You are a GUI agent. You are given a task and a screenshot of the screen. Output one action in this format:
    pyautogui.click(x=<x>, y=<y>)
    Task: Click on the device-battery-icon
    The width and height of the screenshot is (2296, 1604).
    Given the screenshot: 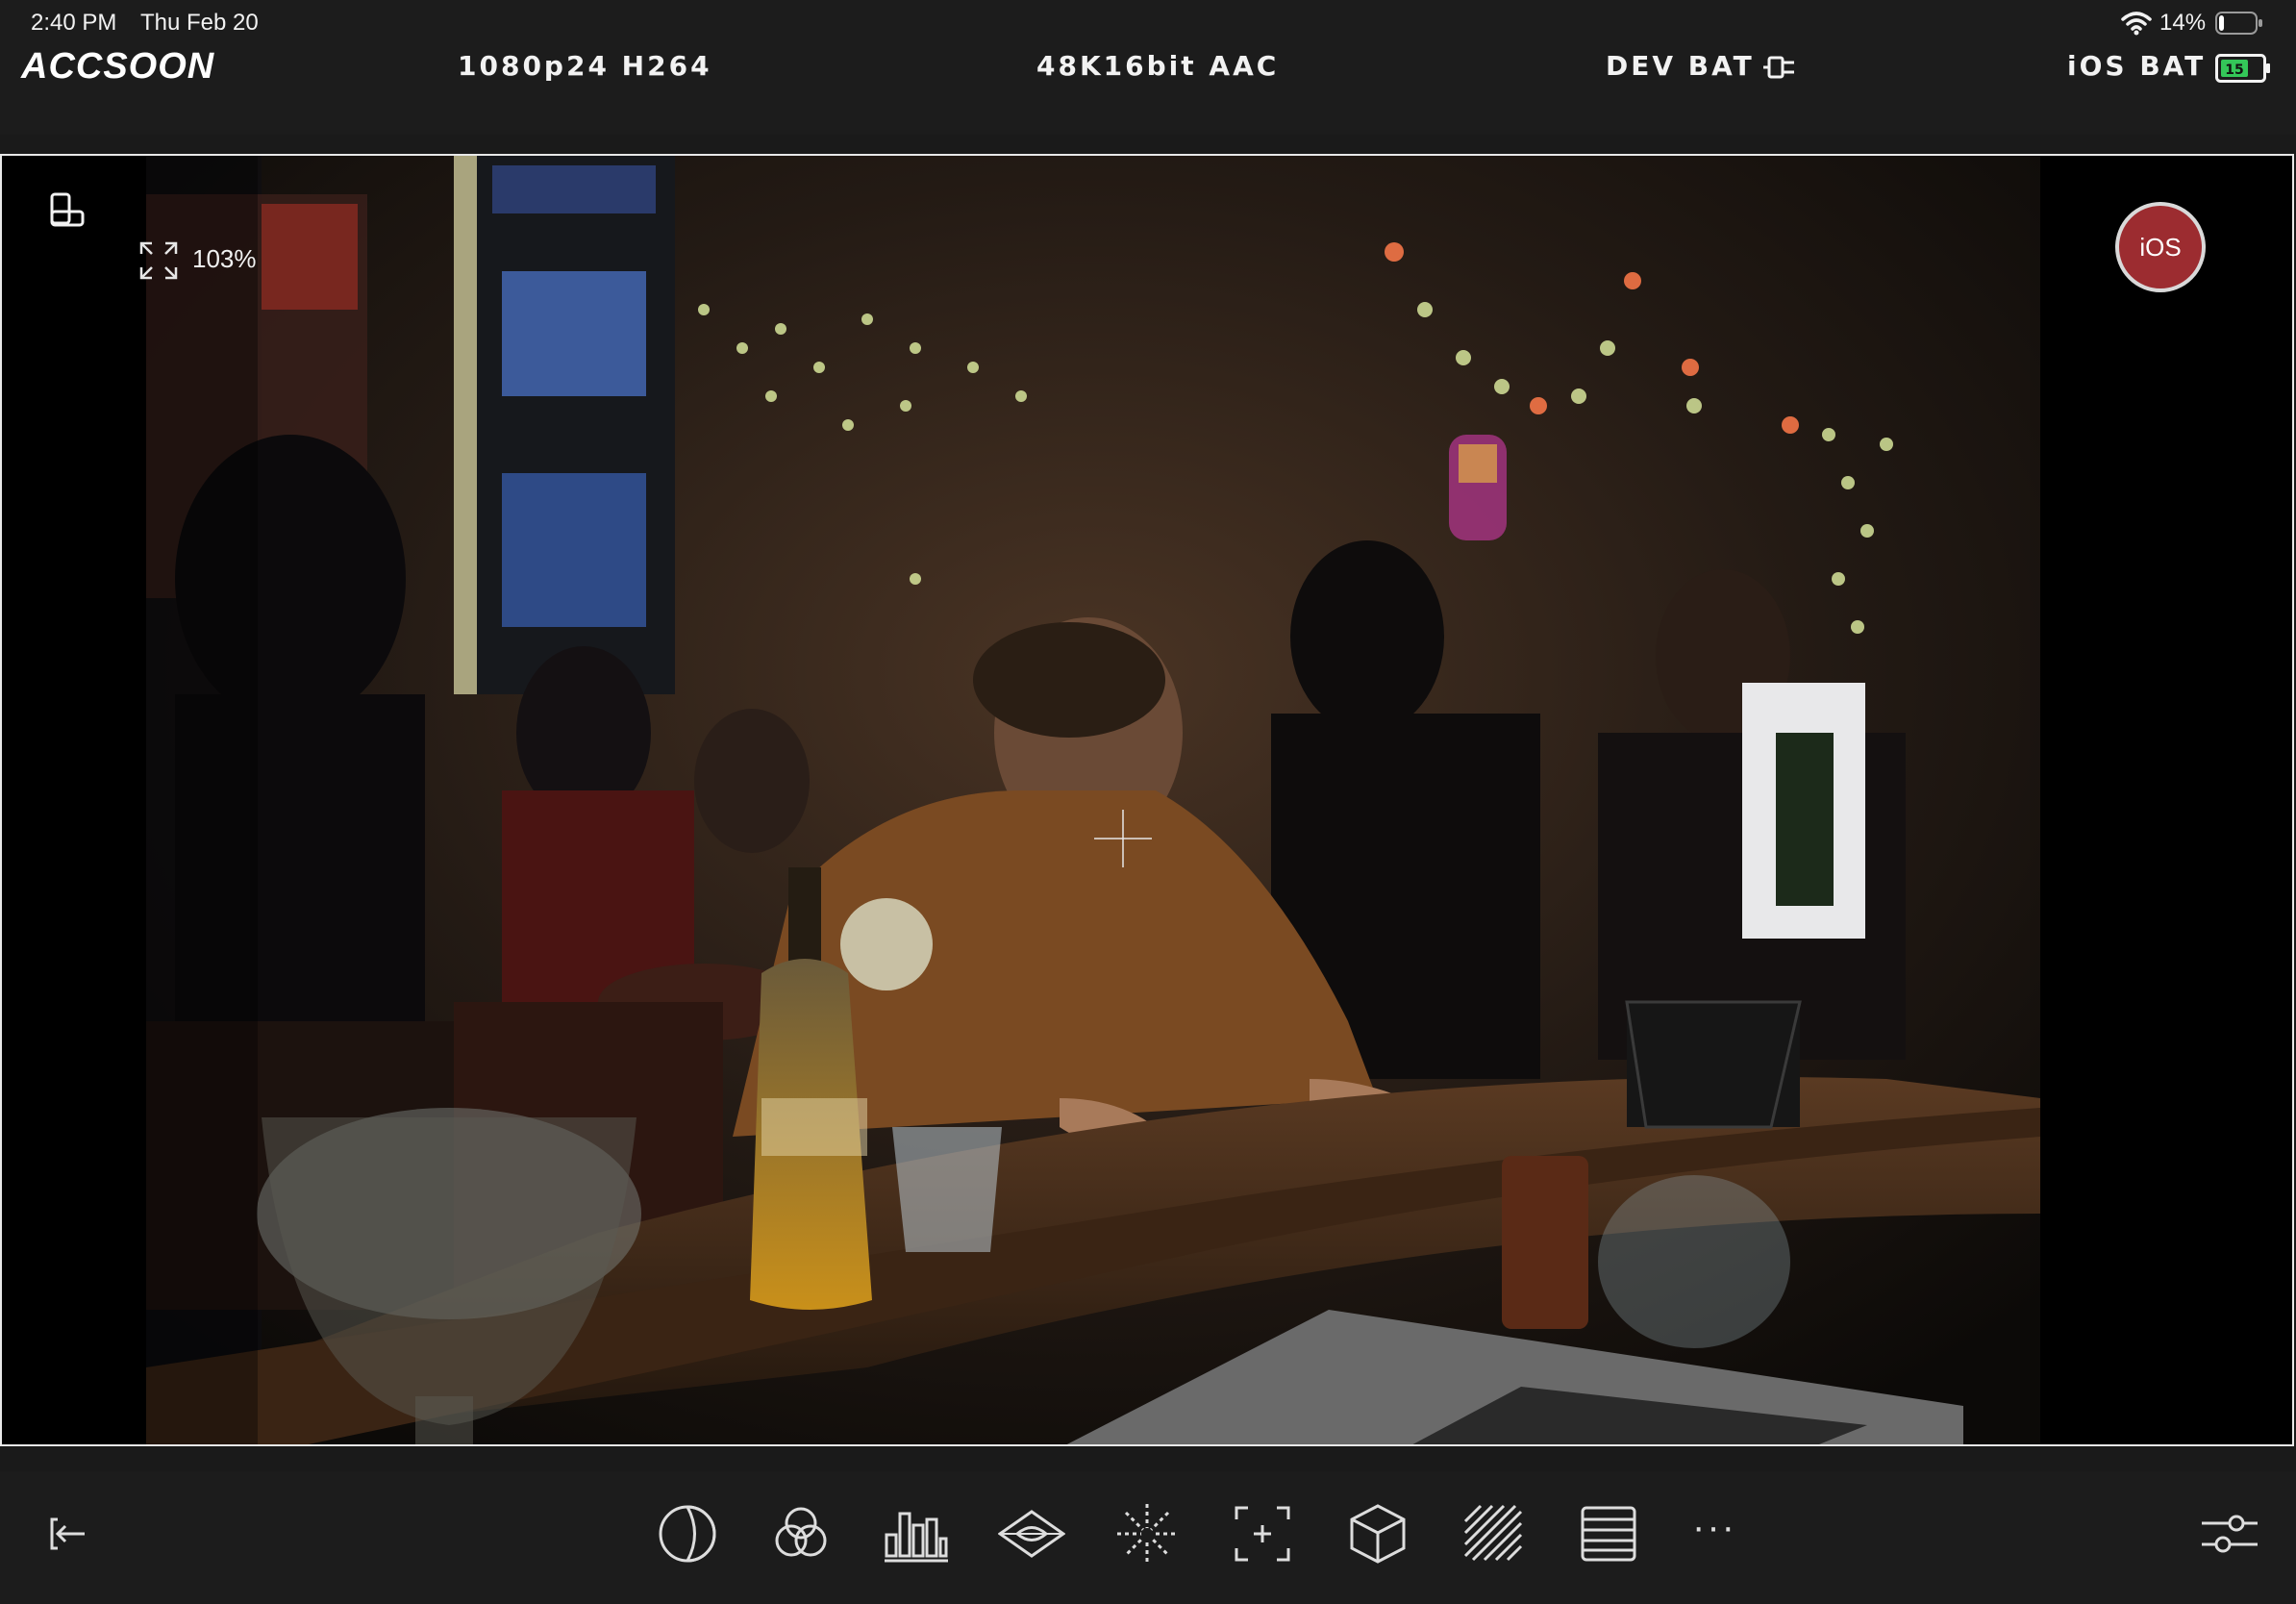 What is the action you would take?
    pyautogui.click(x=2238, y=23)
    